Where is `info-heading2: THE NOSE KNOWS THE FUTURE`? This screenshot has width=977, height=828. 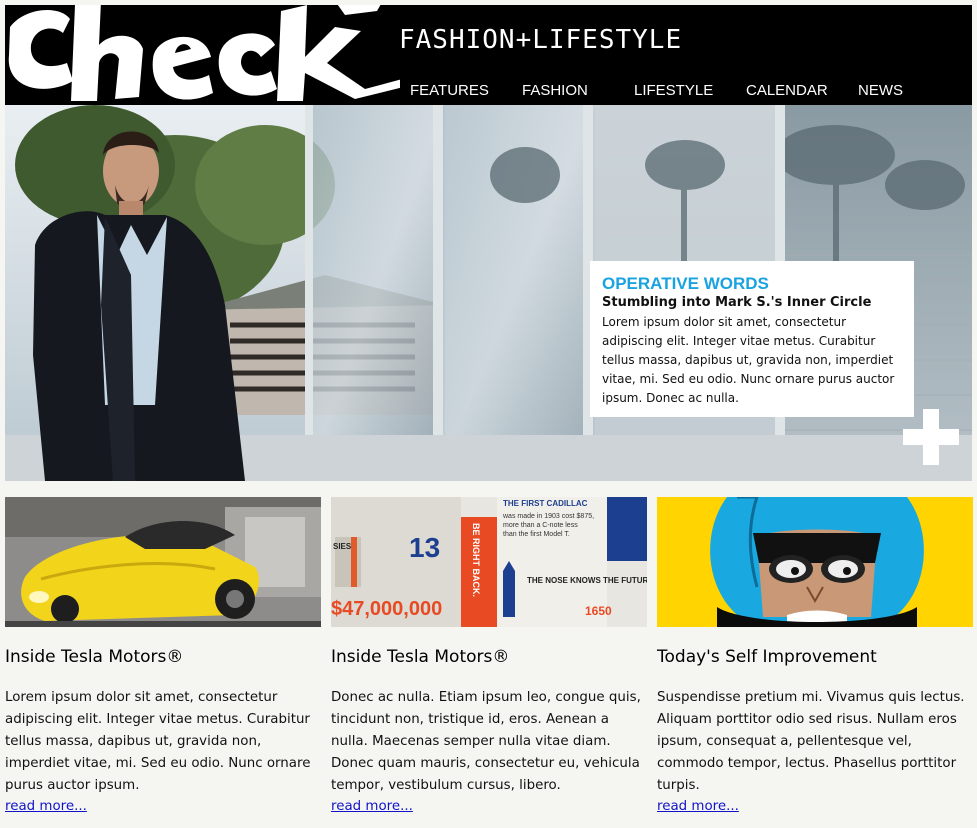 info-heading2: THE NOSE KNOWS THE FUTURE is located at coordinates (587, 580).